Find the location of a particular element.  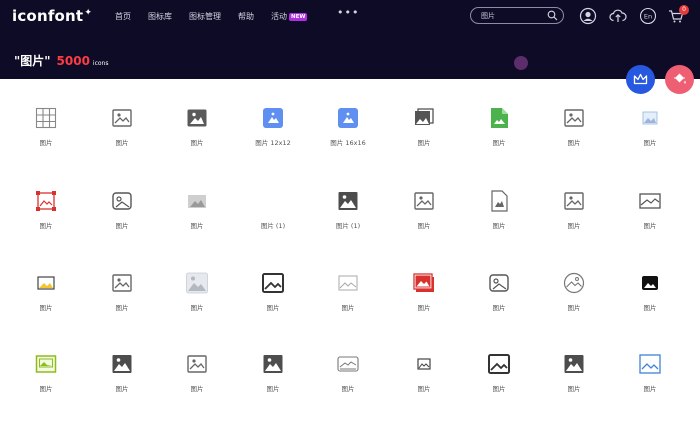

image-blue-outline-icon is located at coordinates (650, 364).